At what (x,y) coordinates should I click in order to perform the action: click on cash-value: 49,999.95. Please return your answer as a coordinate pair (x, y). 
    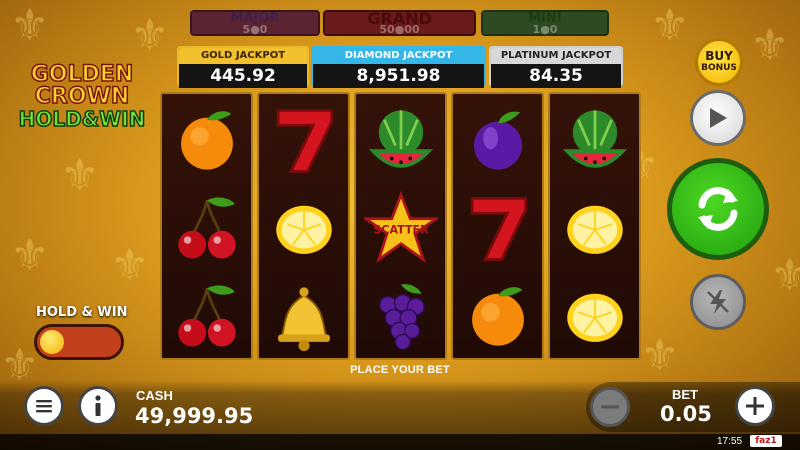
    Looking at the image, I should click on (194, 416).